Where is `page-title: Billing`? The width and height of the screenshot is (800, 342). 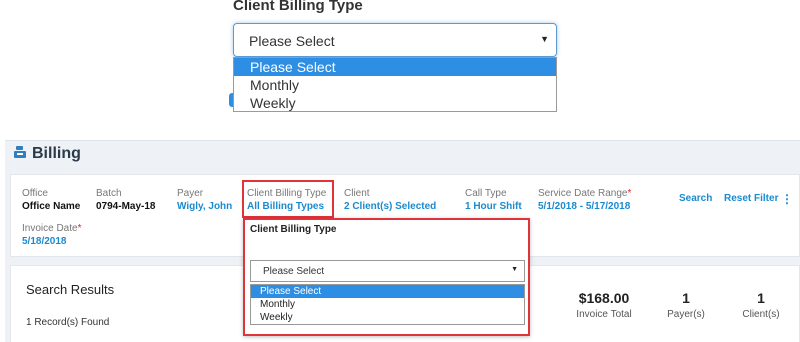
page-title: Billing is located at coordinates (56, 153).